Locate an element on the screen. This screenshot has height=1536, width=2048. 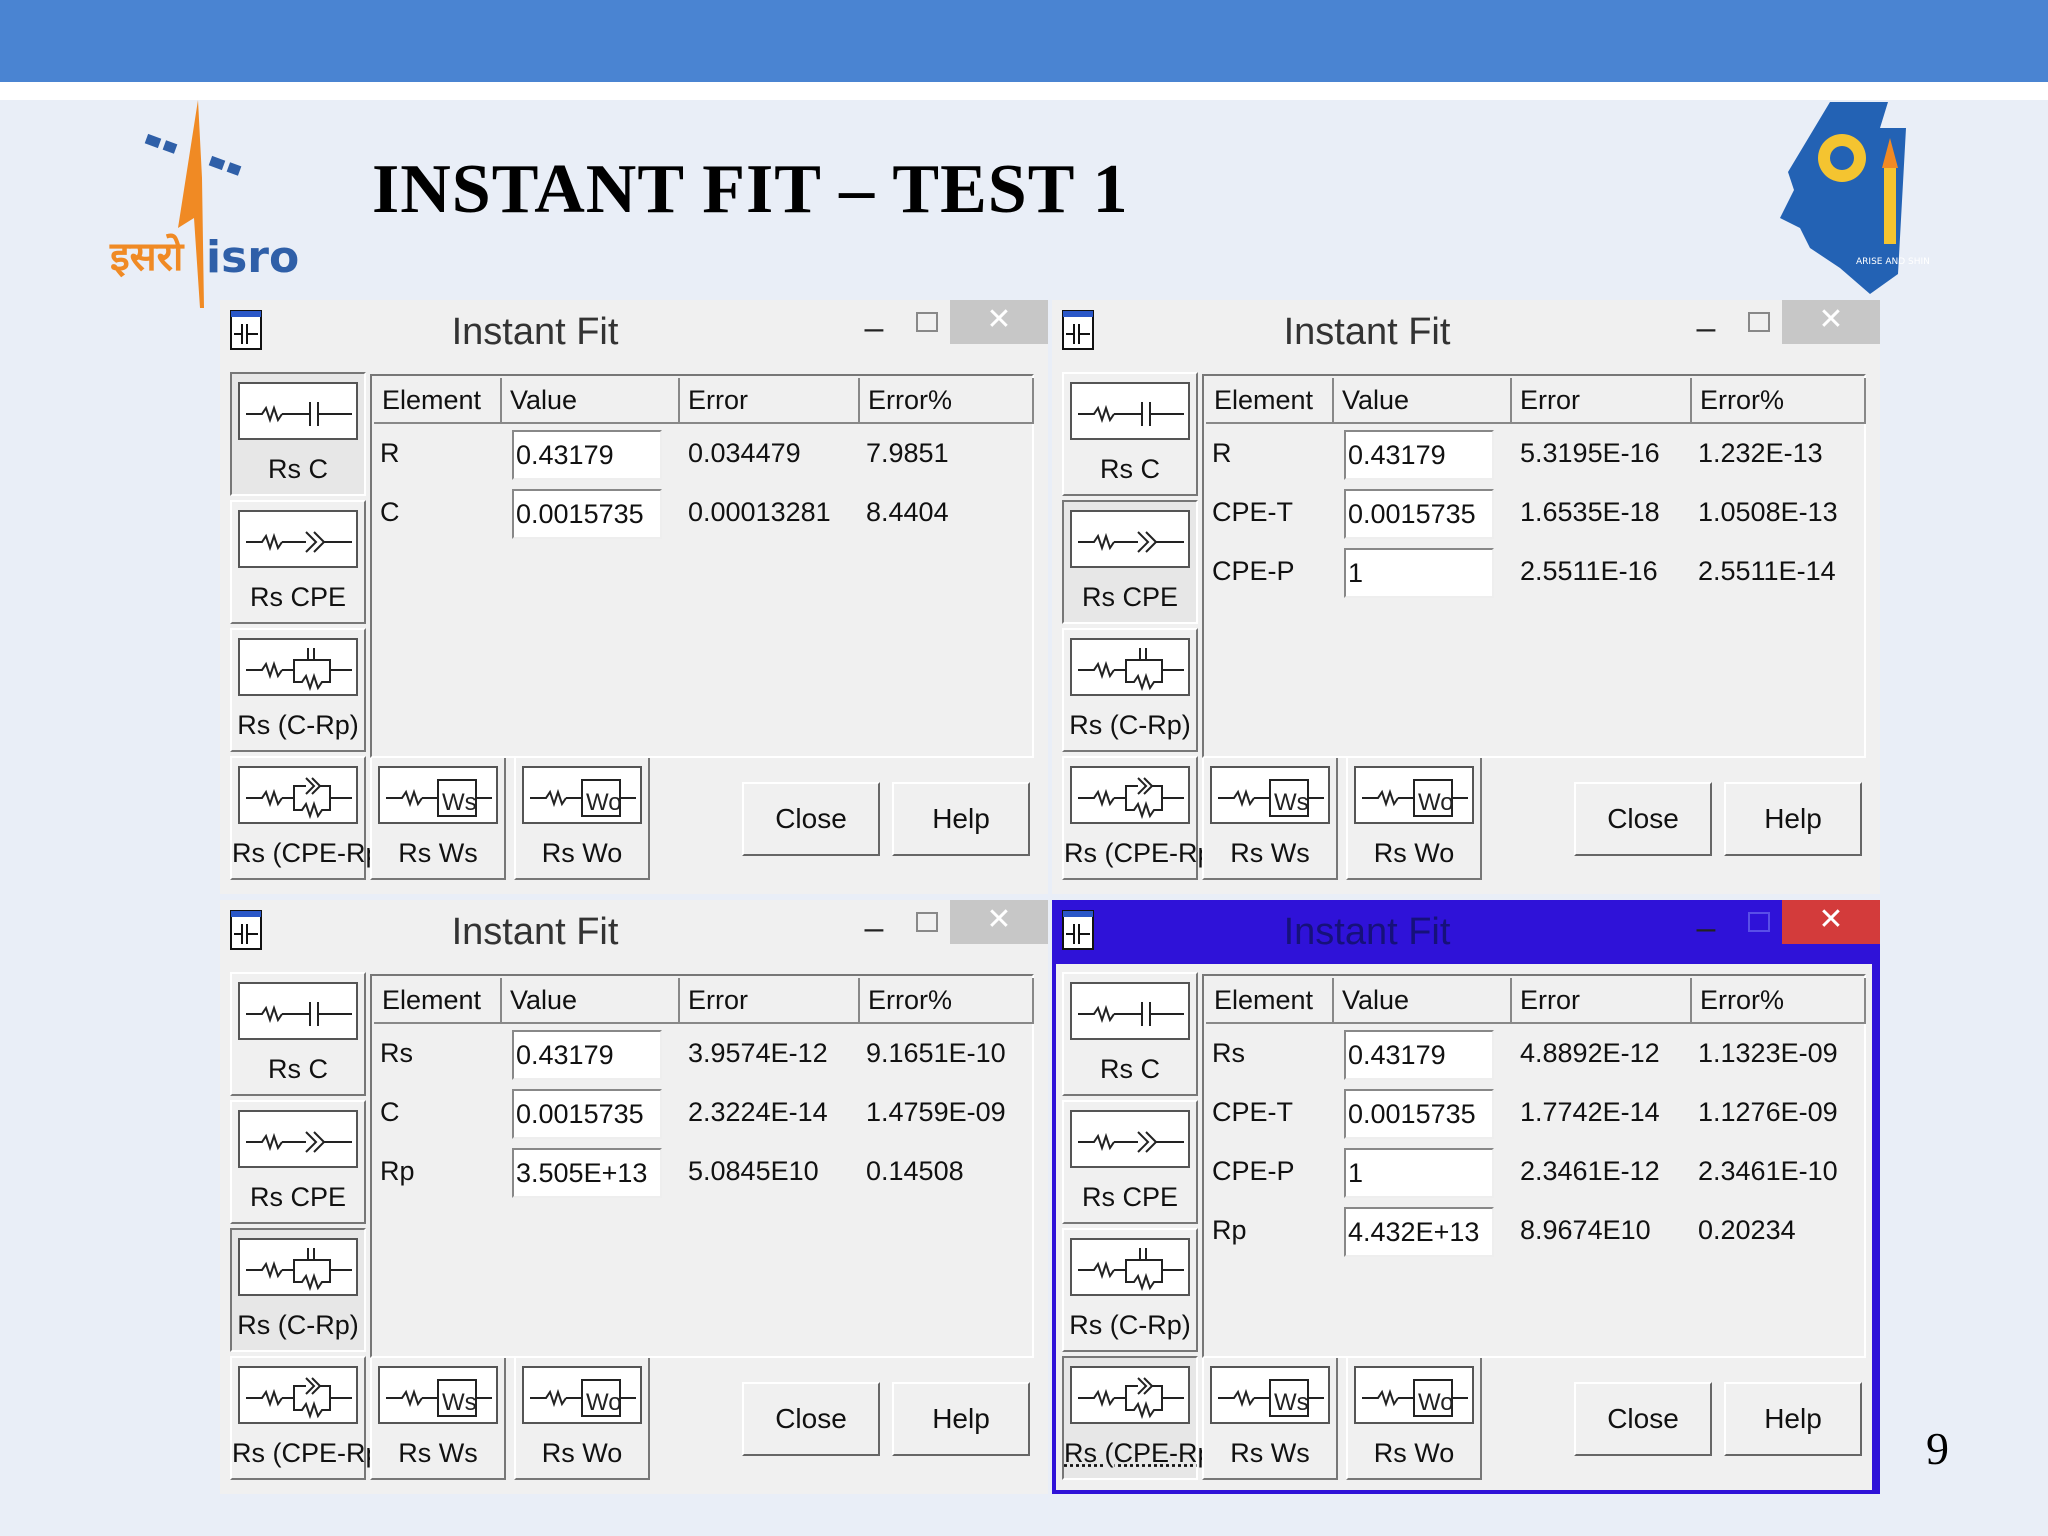
circuit-button-label: Rs Ws is located at coordinates (438, 1453).